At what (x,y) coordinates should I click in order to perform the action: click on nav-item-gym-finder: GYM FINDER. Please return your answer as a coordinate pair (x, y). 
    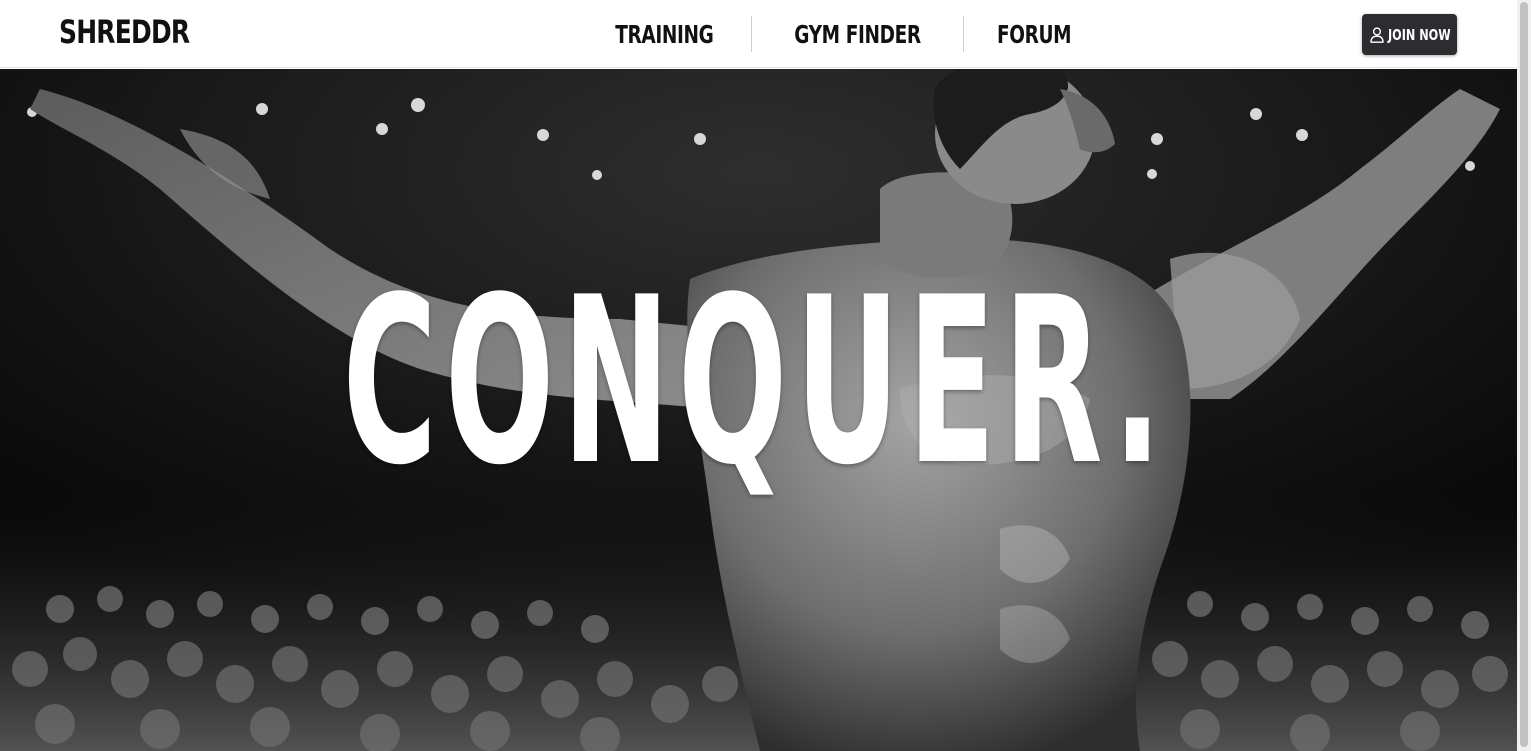
    Looking at the image, I should click on (856, 34).